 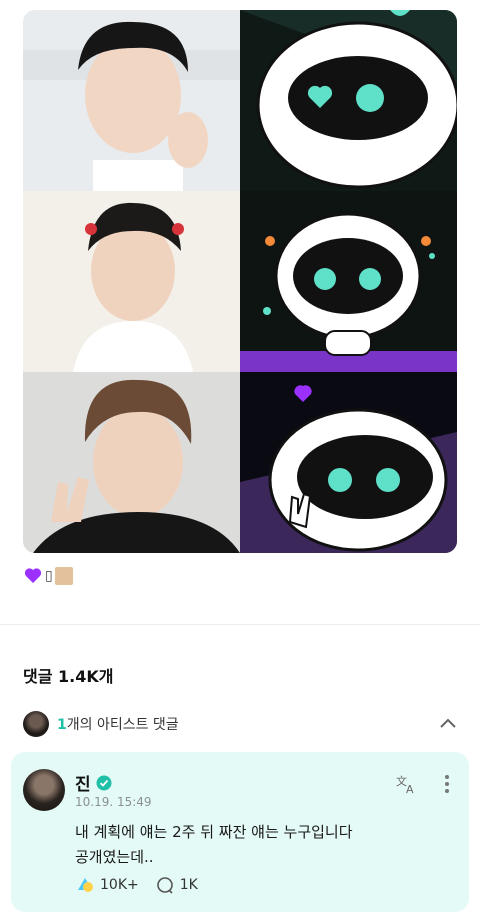 I want to click on like-count: 10K+, so click(x=119, y=885).